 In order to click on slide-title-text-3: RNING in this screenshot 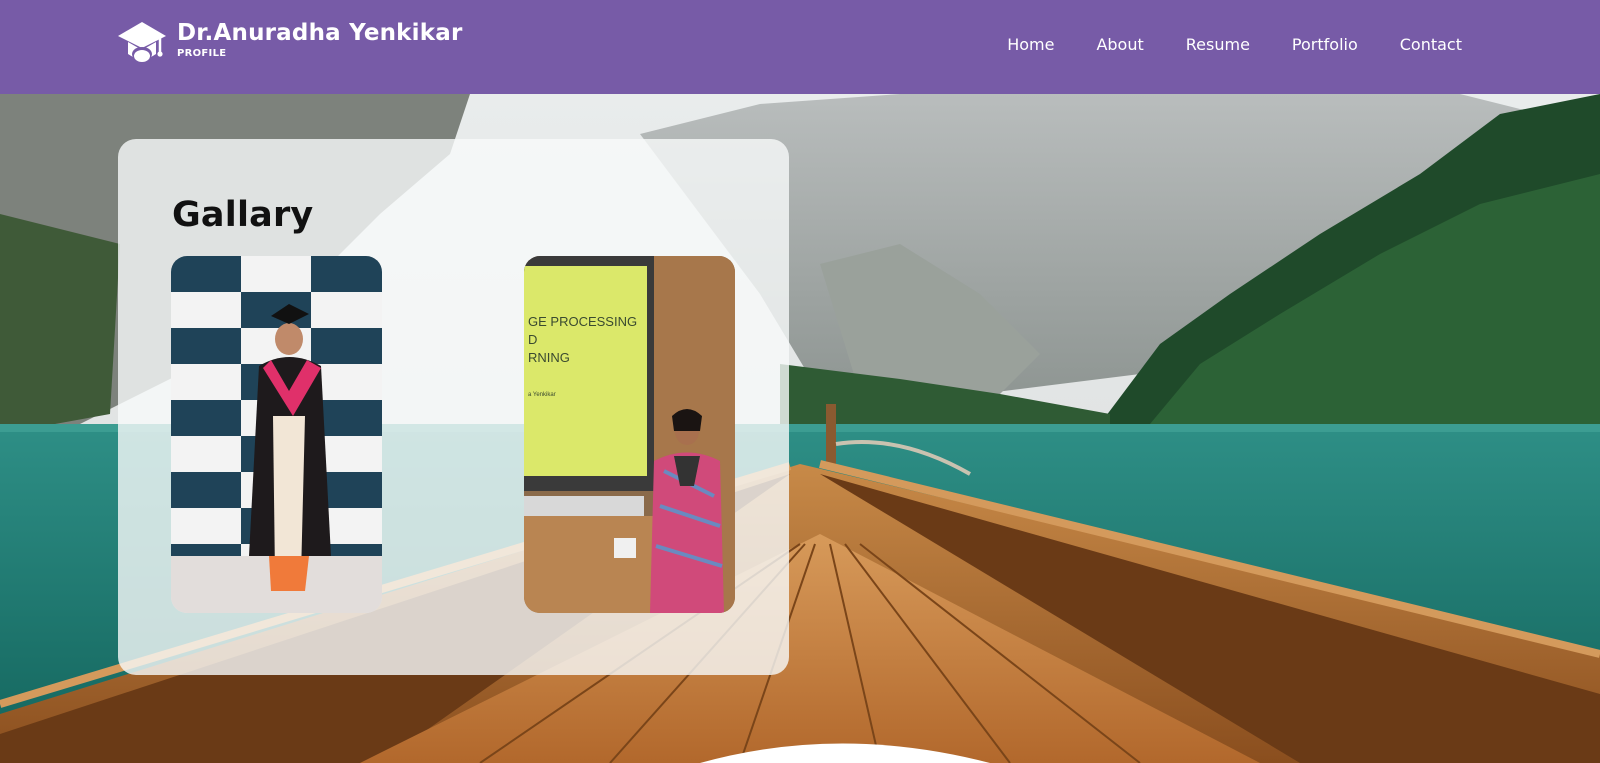, I will do `click(549, 357)`.